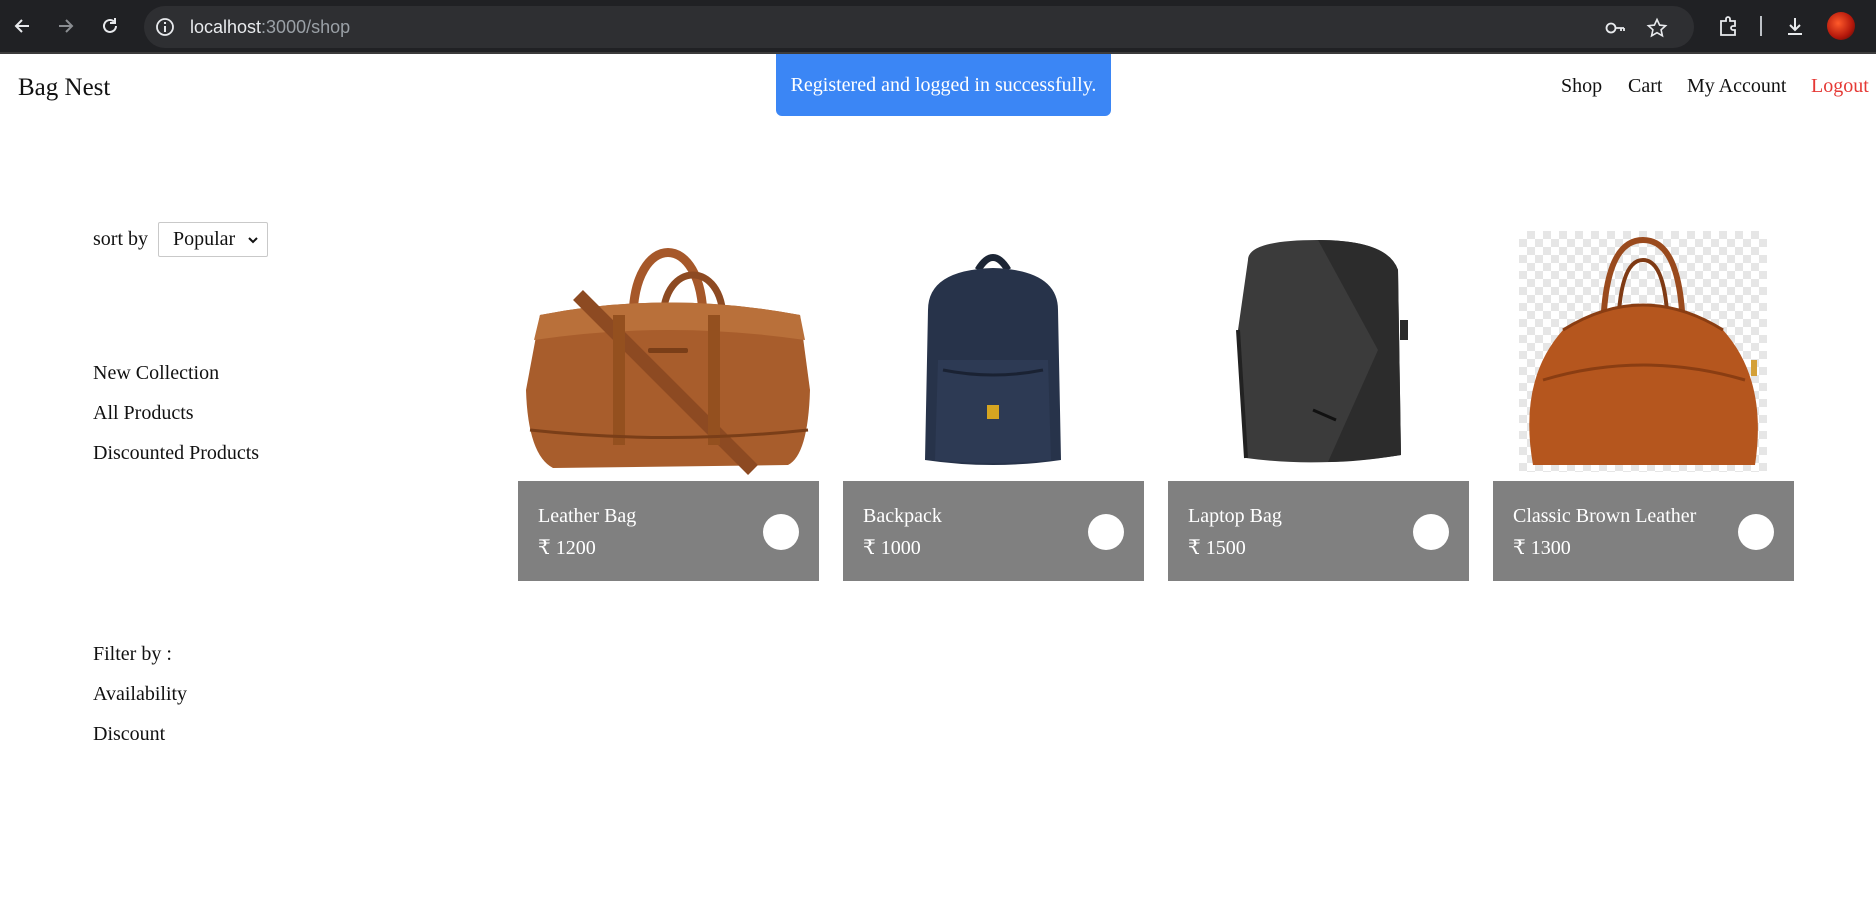 The width and height of the screenshot is (1876, 903). What do you see at coordinates (1841, 26) in the screenshot?
I see `profile-avatar` at bounding box center [1841, 26].